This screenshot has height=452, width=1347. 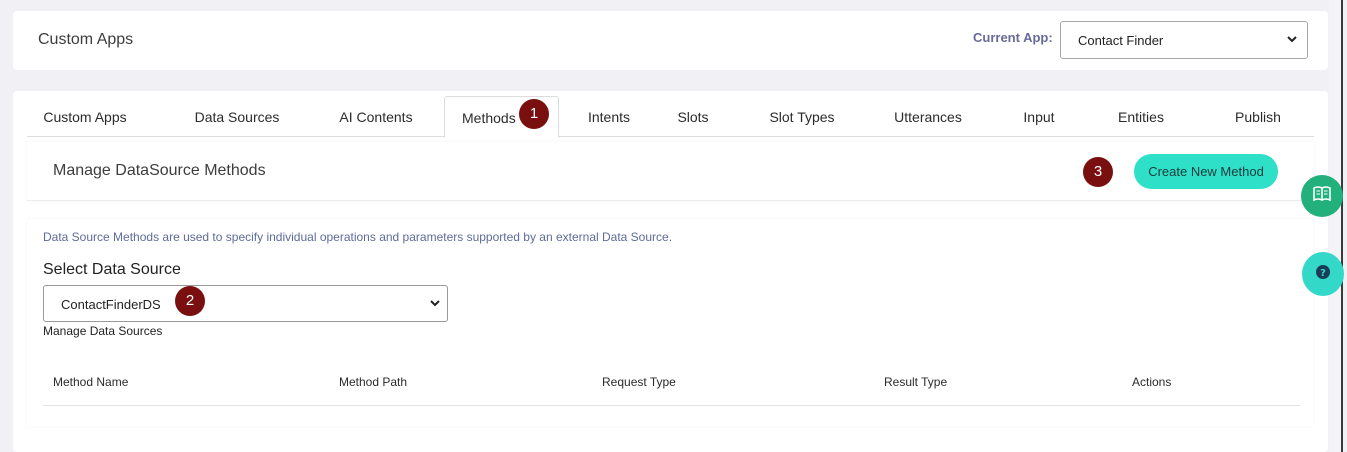 I want to click on tab-slot-types: Slot Types, so click(x=802, y=116).